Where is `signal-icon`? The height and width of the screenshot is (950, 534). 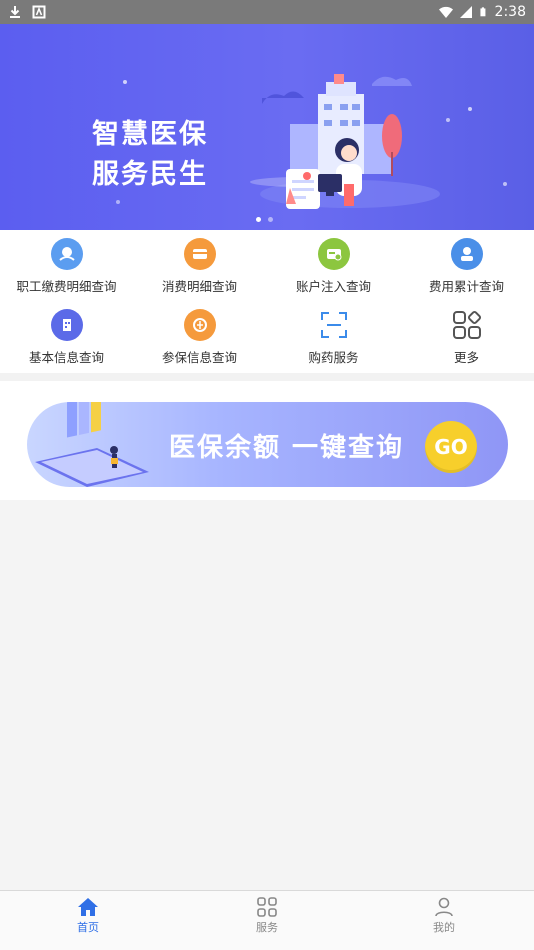
signal-icon is located at coordinates (465, 12).